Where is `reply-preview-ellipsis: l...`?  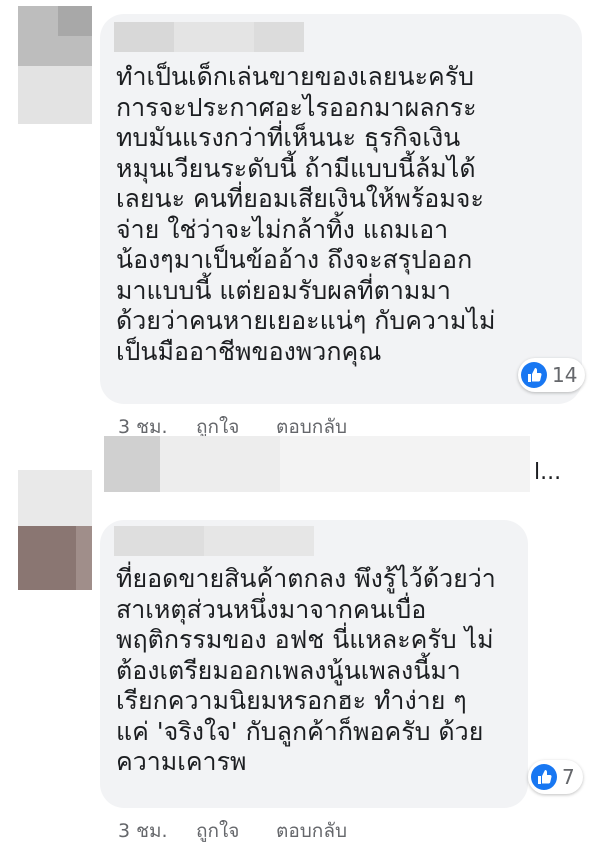 reply-preview-ellipsis: l... is located at coordinates (547, 472).